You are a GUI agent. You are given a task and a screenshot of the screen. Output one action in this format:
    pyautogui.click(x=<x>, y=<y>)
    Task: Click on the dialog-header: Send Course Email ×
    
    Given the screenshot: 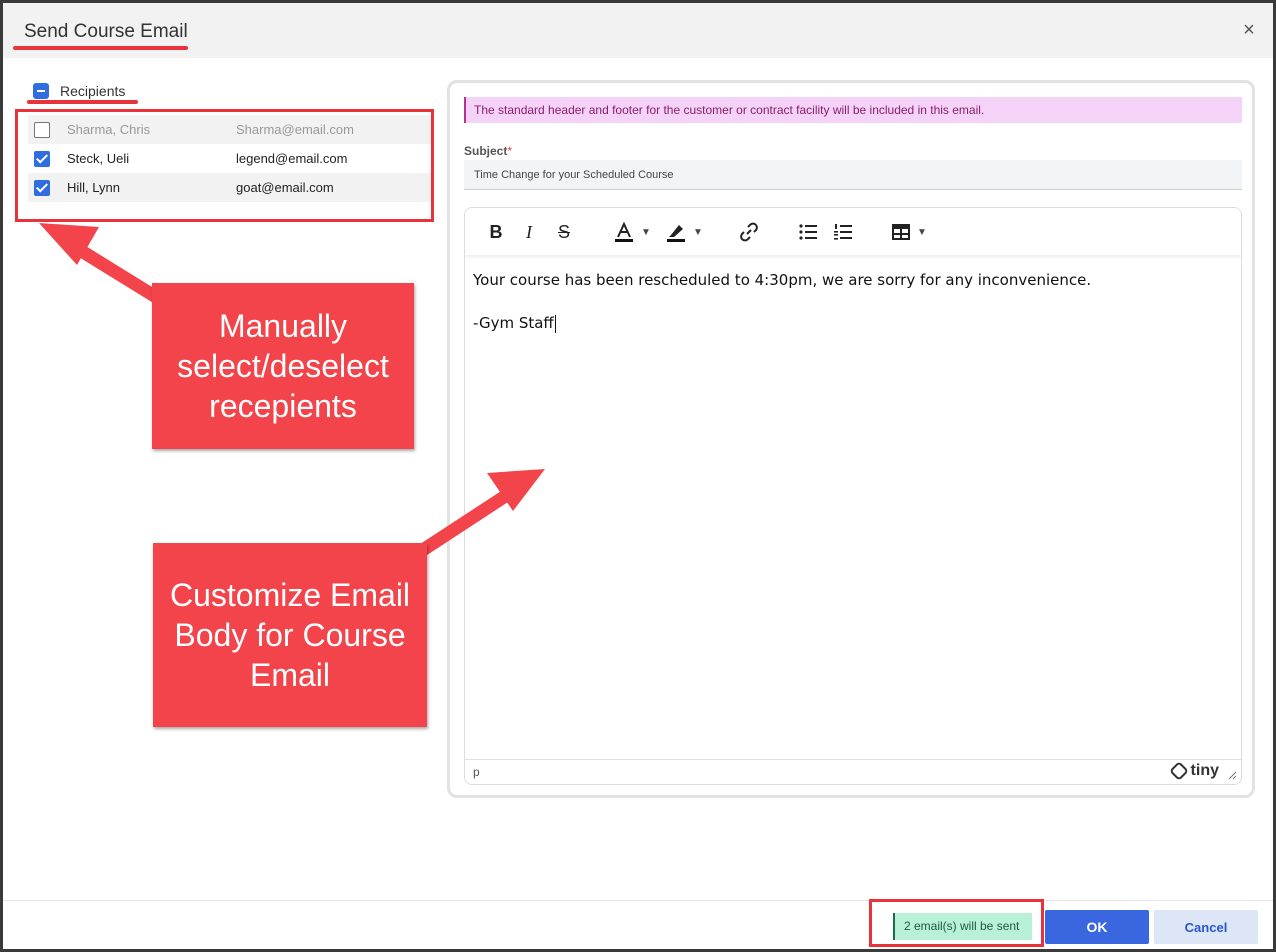 What is the action you would take?
    pyautogui.click(x=638, y=30)
    